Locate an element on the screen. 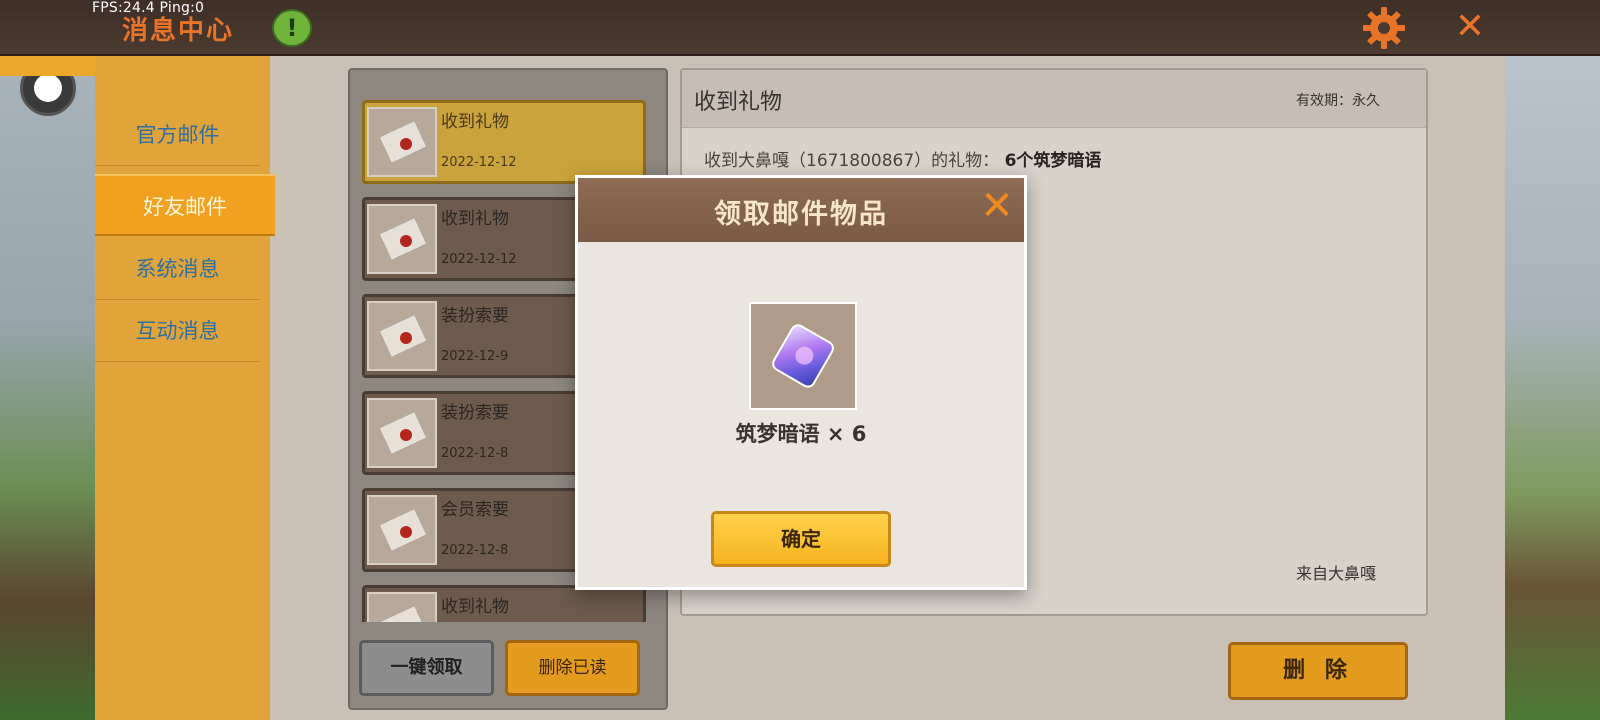  item-slot is located at coordinates (803, 356).